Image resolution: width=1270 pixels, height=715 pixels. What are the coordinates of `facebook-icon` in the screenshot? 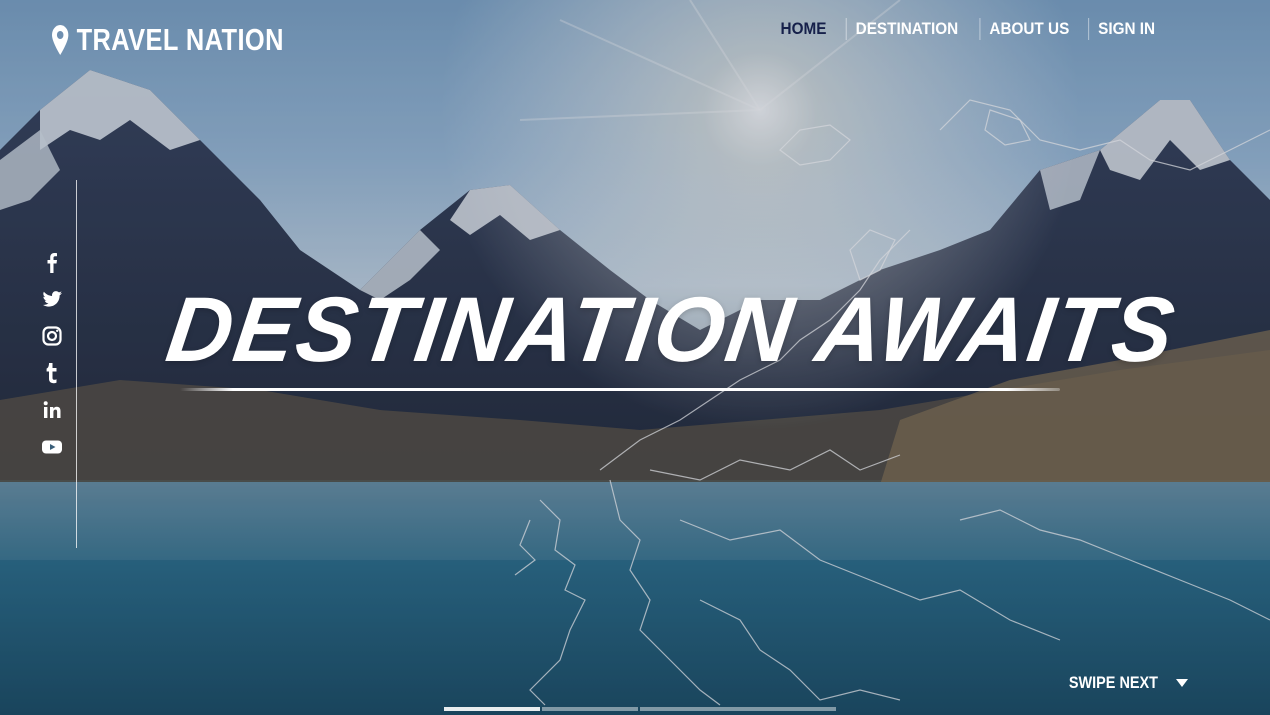 It's located at (52, 263).